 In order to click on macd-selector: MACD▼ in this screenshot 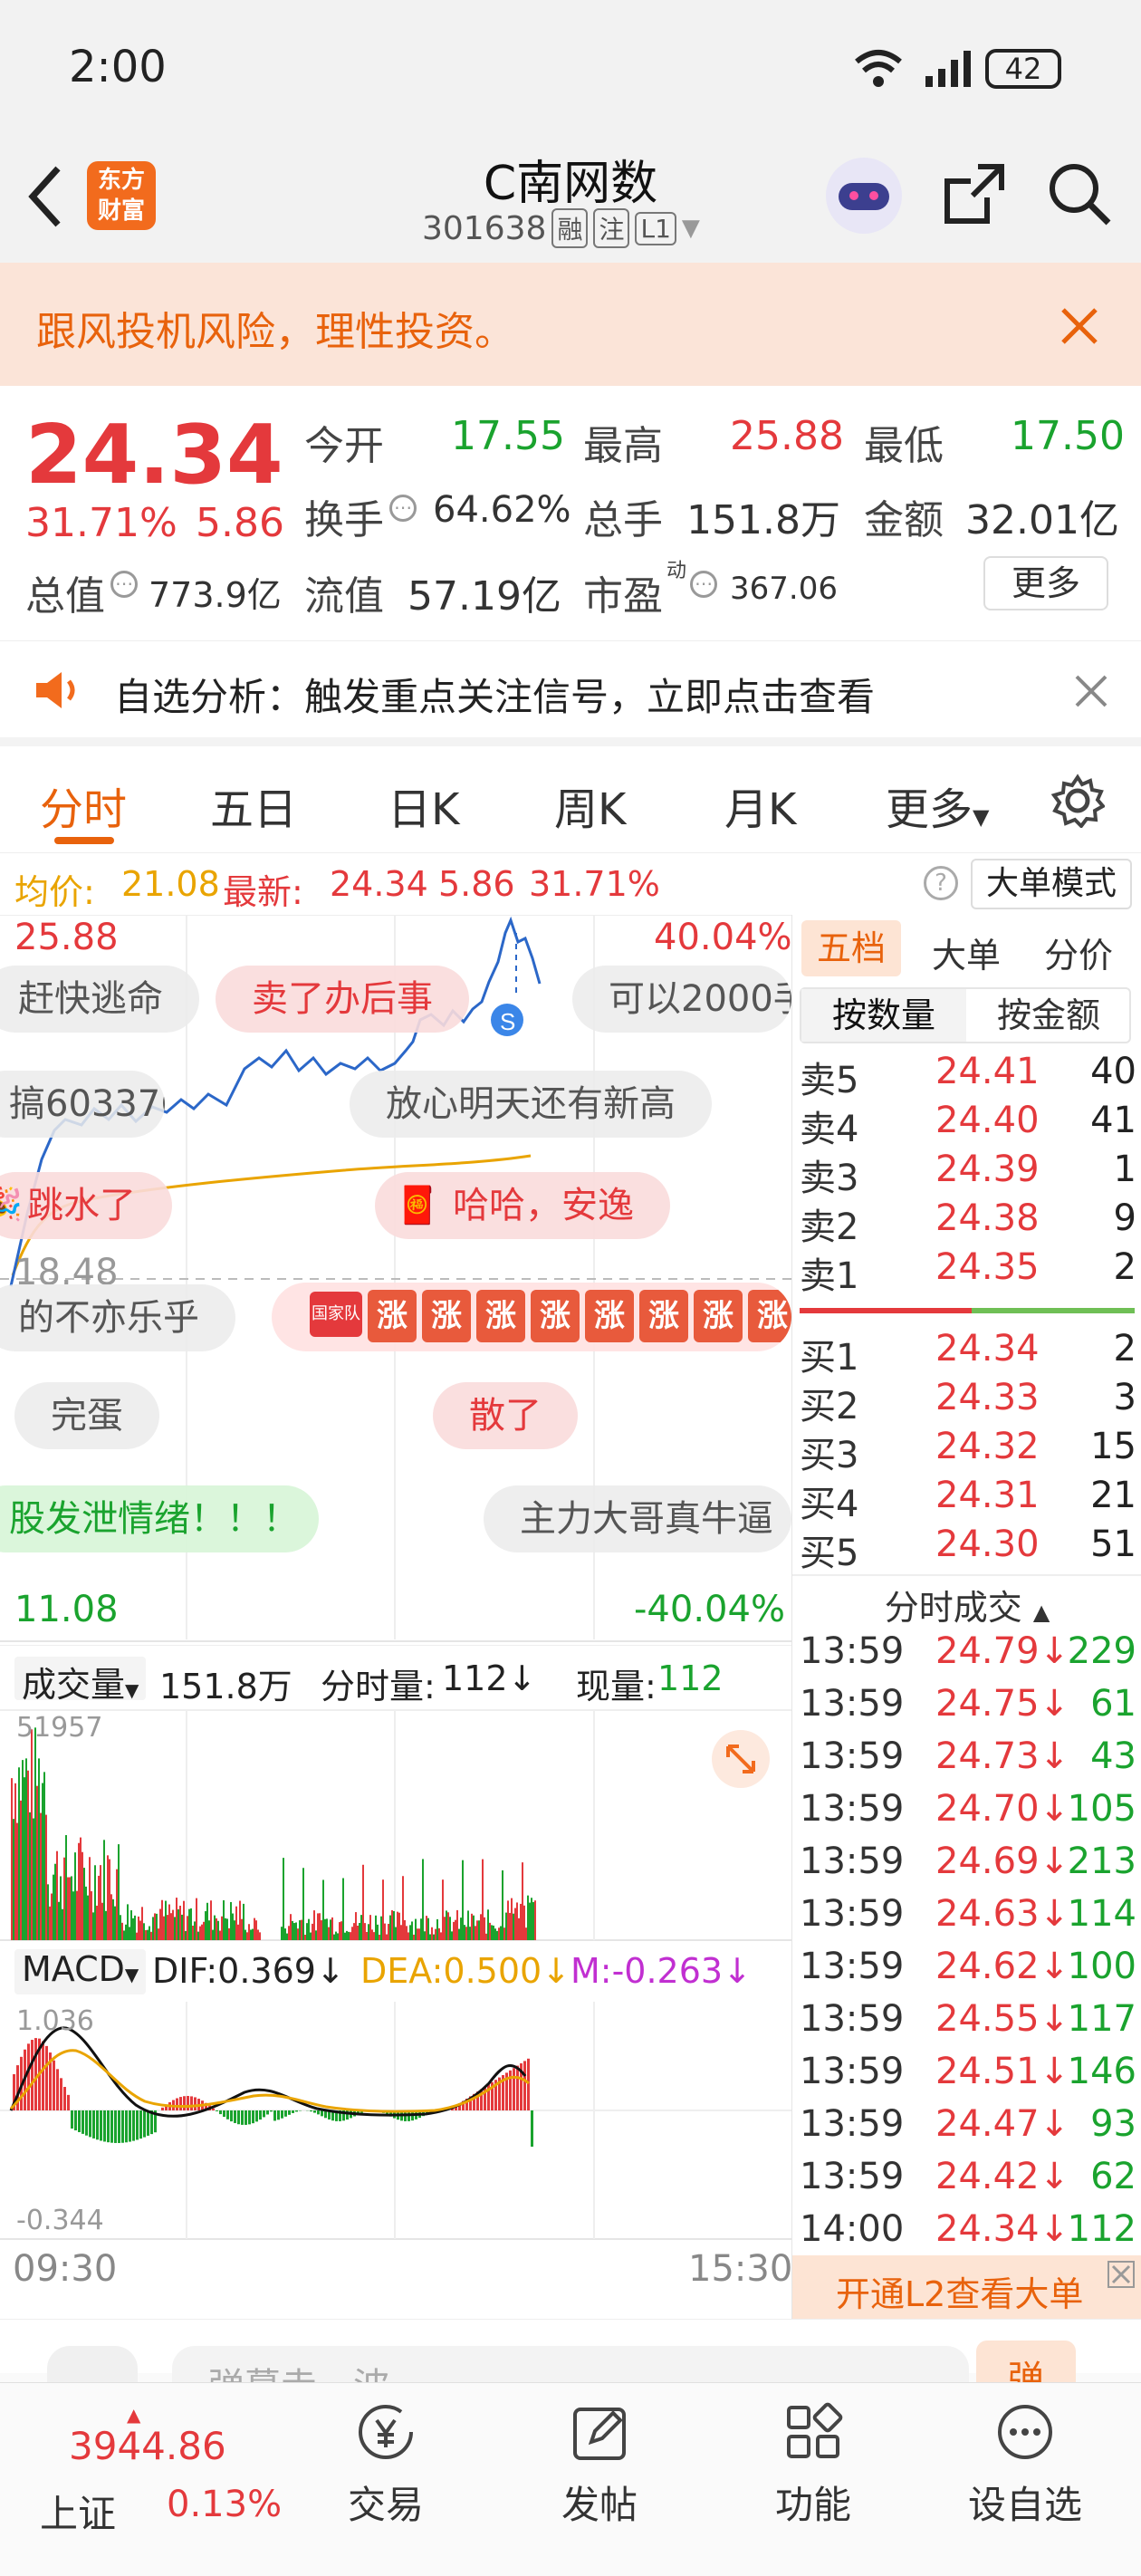, I will do `click(80, 1971)`.